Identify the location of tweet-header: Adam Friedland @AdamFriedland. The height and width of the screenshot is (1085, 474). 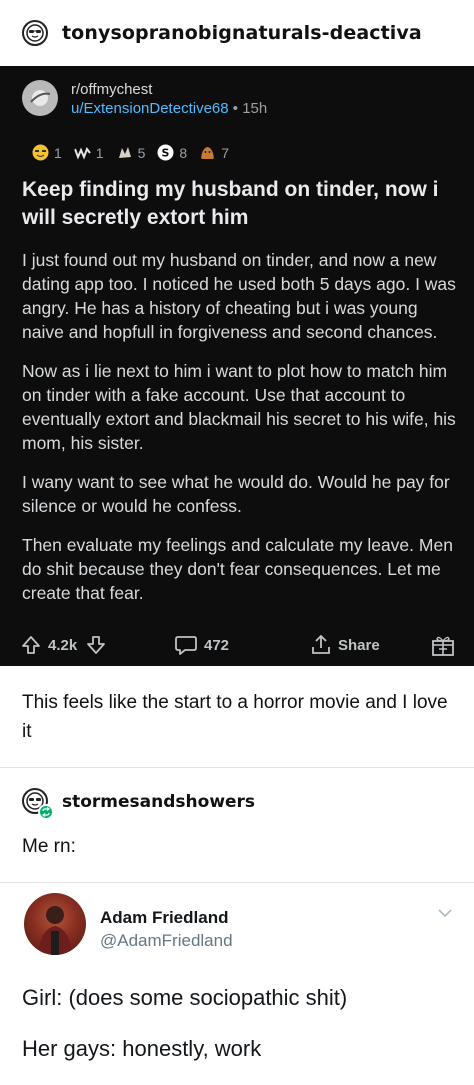
(128, 924).